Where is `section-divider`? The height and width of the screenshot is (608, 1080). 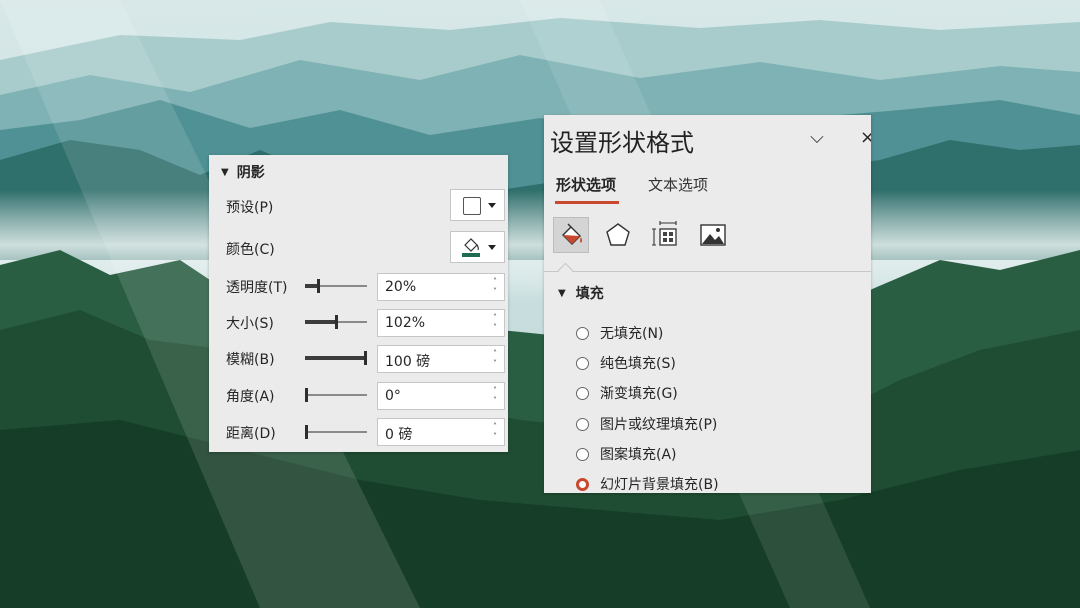
section-divider is located at coordinates (707, 271).